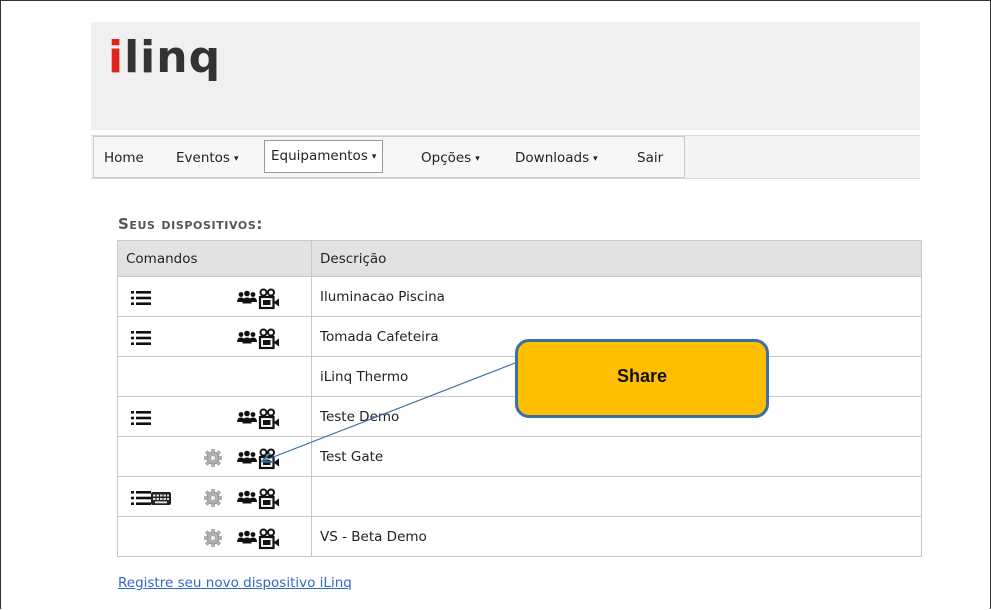 The width and height of the screenshot is (991, 610). I want to click on table-row: VS - Beta Demo, so click(519, 536).